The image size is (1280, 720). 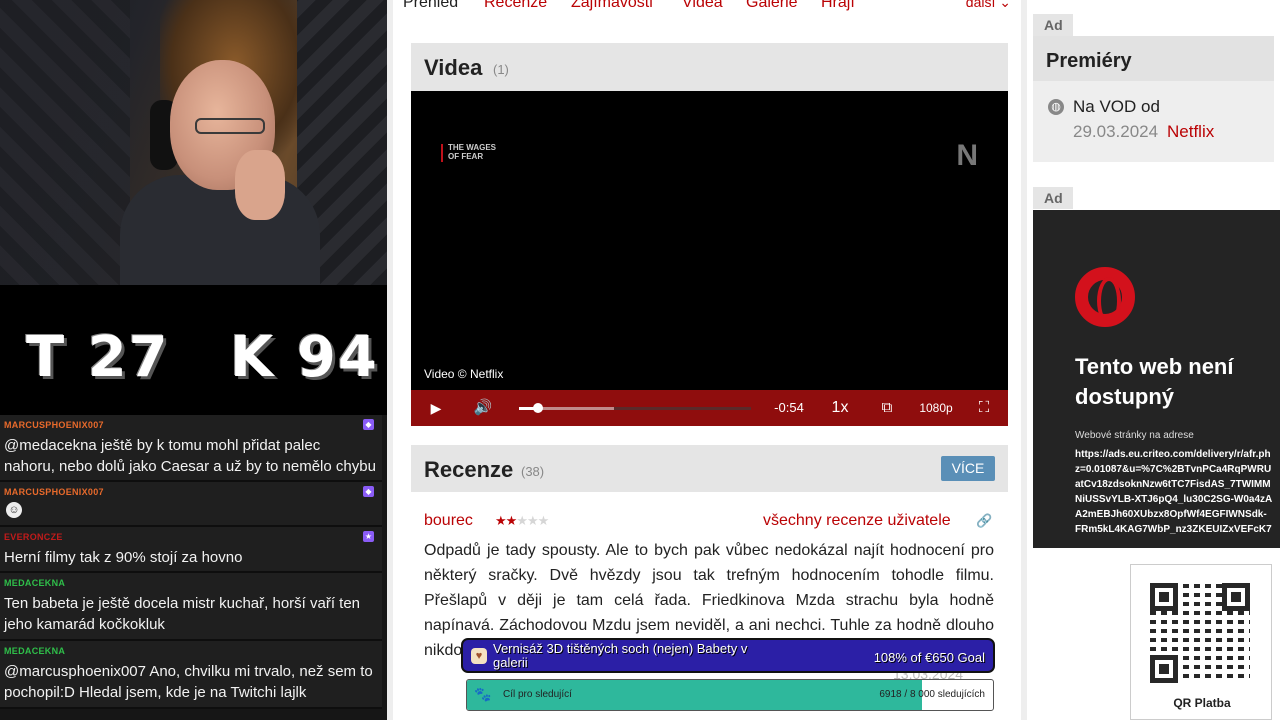 I want to click on ad-error-subtitle: Webové stránky na adrese, so click(x=1134, y=435).